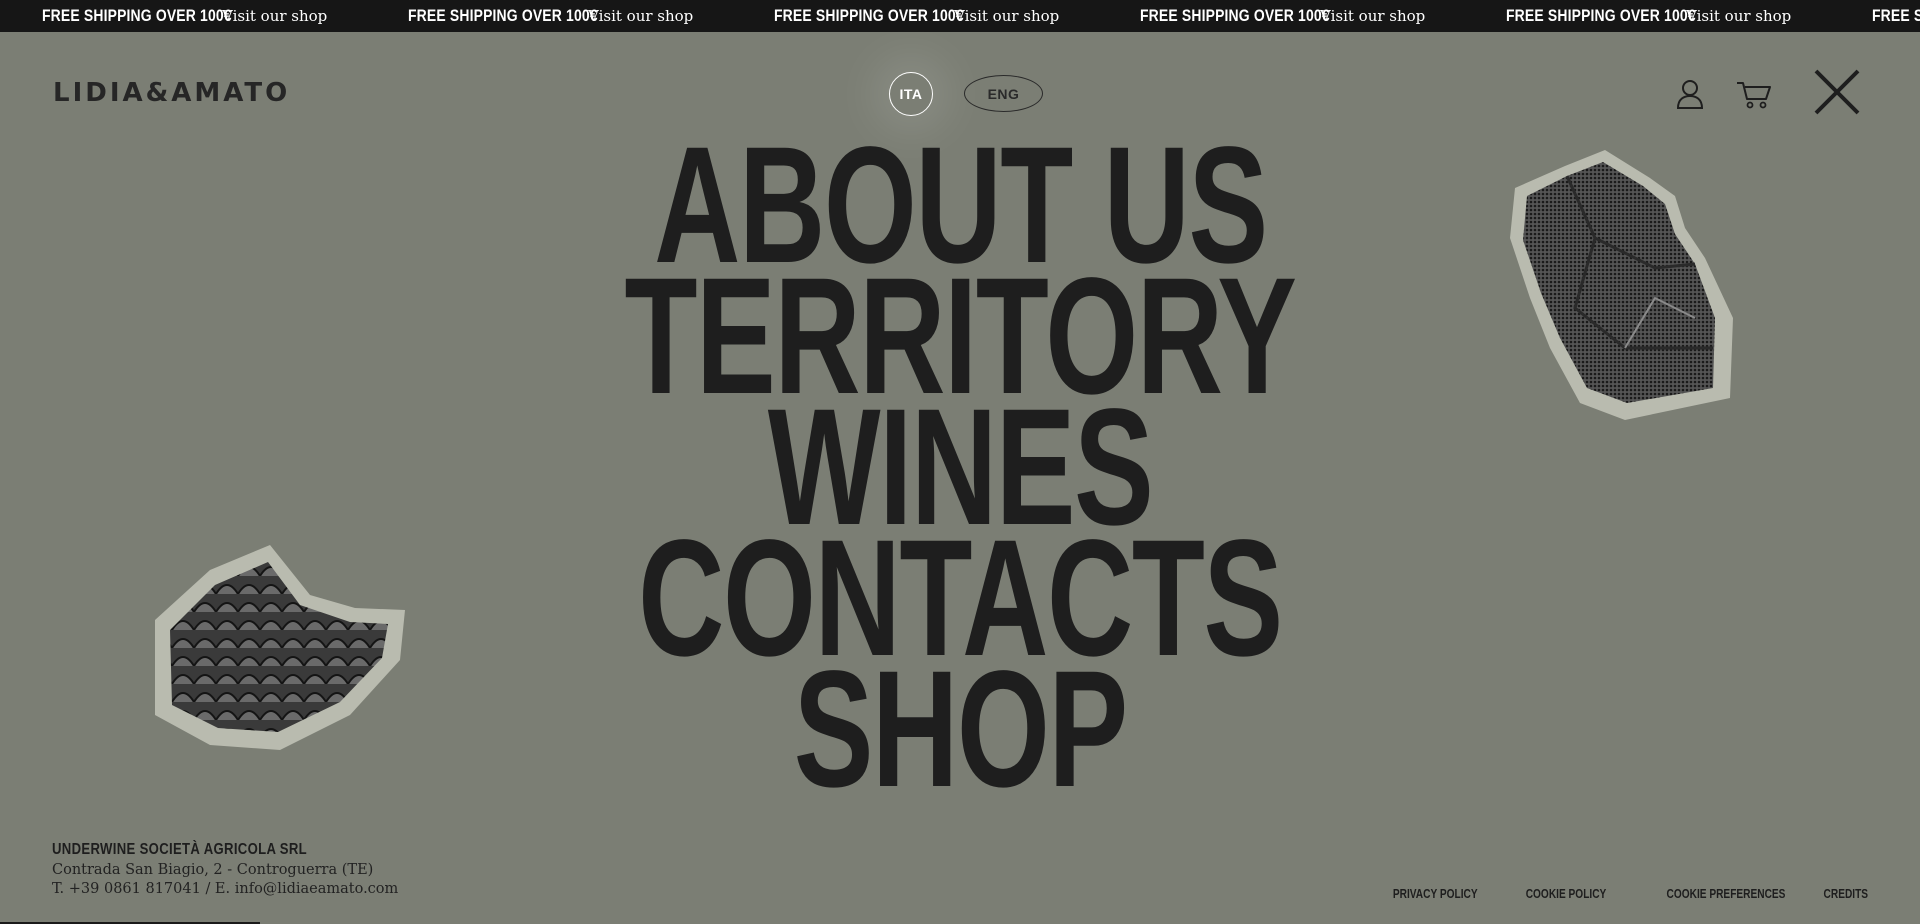  I want to click on cookie-preferences-link: COOKIE PREFERENCES, so click(1725, 893).